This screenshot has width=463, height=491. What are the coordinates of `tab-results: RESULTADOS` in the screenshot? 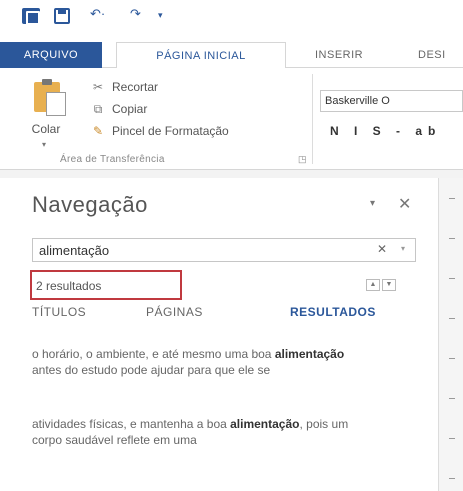 It's located at (333, 312).